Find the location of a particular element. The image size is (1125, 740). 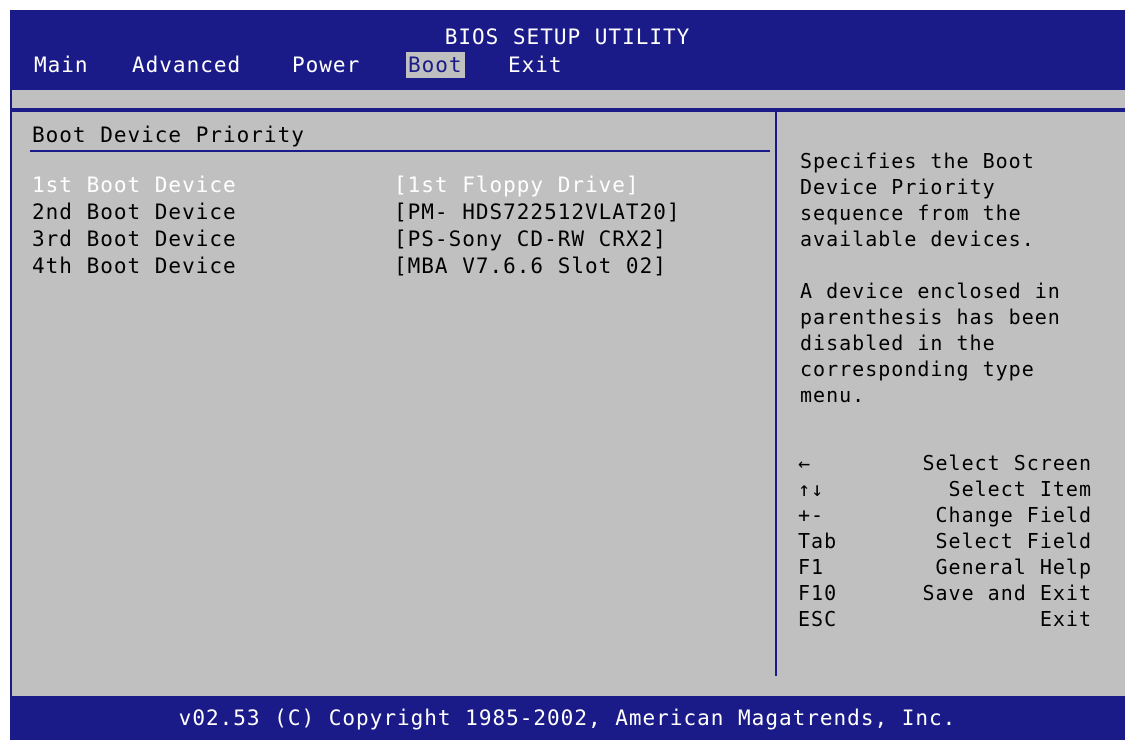

key-description: Change Field is located at coordinates (1013, 515).